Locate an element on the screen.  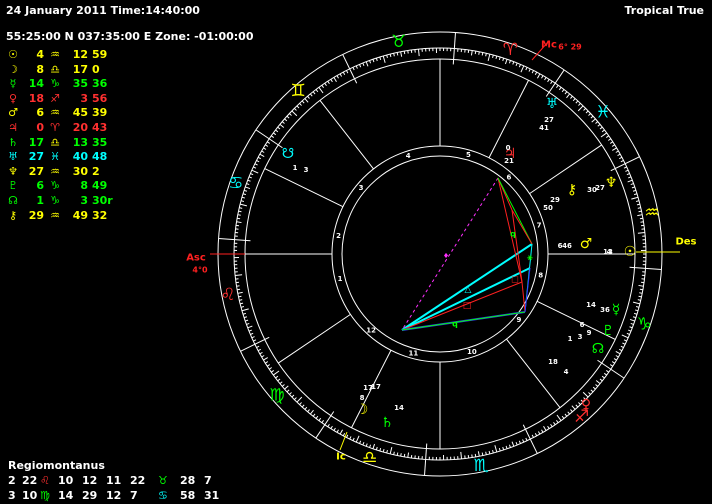
house-number: 7 is located at coordinates (539, 226).